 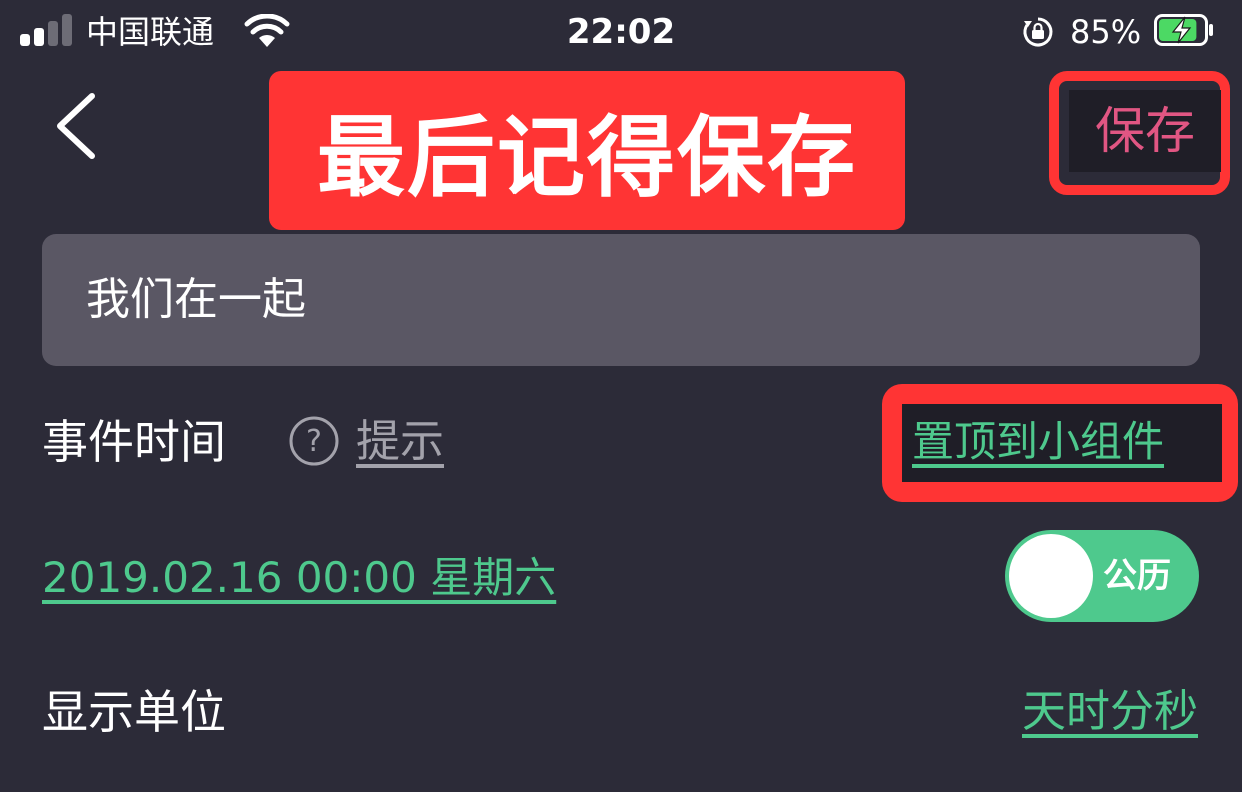 What do you see at coordinates (400, 442) in the screenshot?
I see `hint-link: 提示` at bounding box center [400, 442].